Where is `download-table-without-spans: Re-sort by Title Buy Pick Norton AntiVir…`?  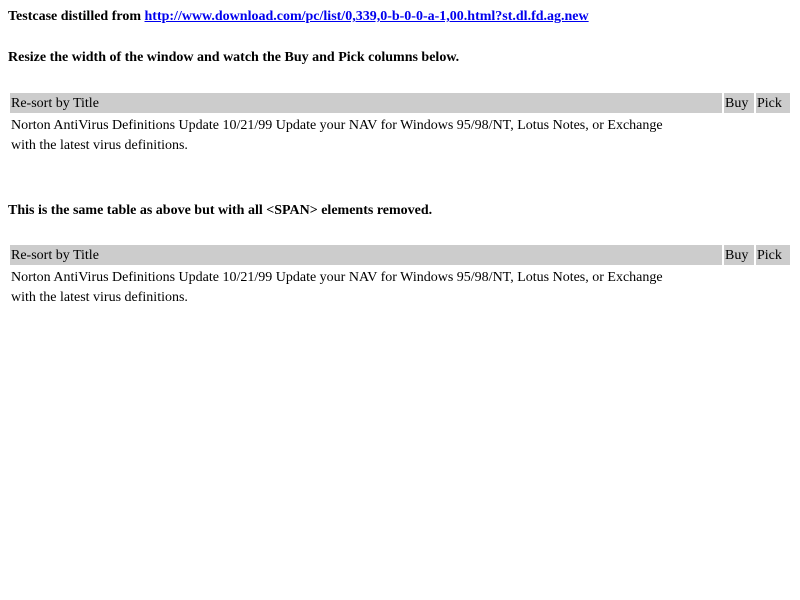
download-table-without-spans: Re-sort by Title Buy Pick Norton AntiVir… is located at coordinates (400, 277).